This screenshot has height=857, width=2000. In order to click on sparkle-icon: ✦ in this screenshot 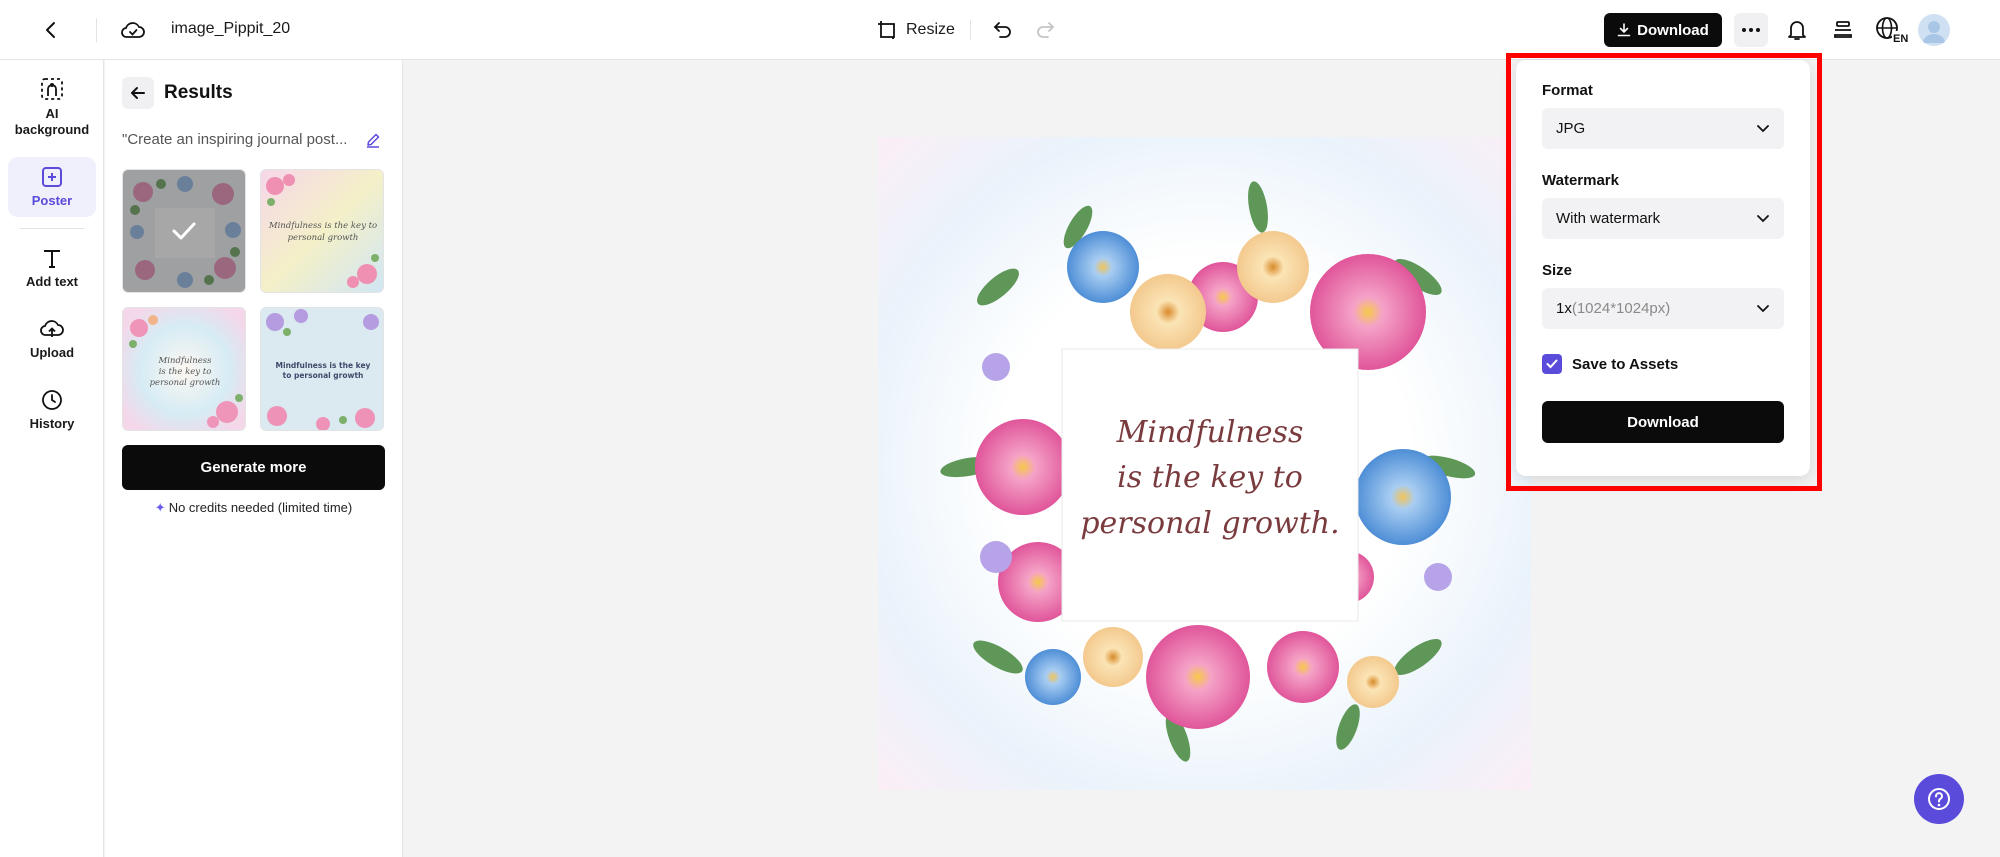, I will do `click(160, 507)`.